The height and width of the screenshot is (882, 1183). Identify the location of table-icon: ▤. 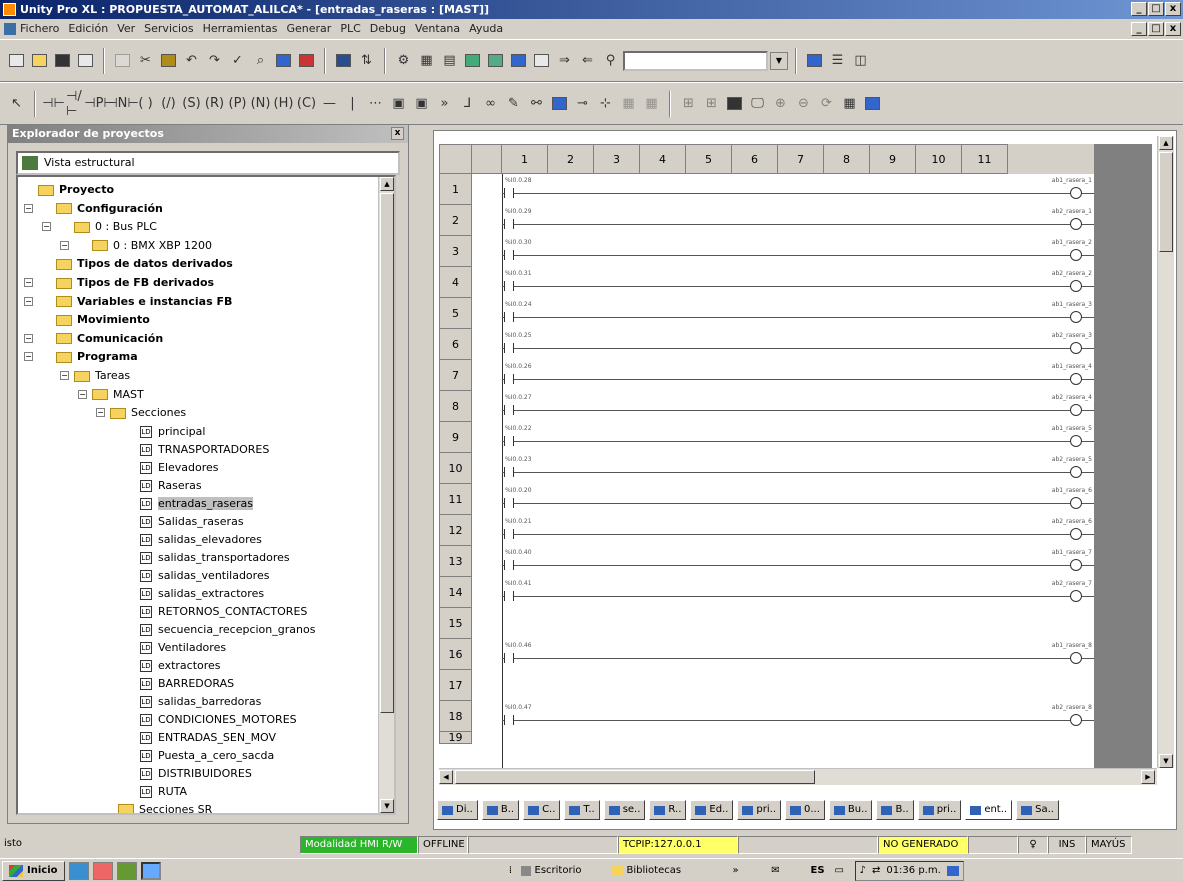
(449, 60).